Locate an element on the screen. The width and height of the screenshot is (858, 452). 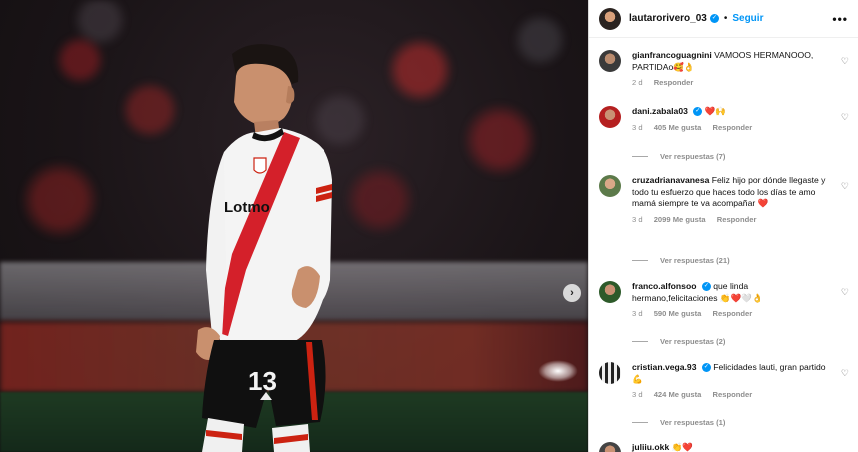
comment-likes: 2099 Me gusta is located at coordinates (680, 219).